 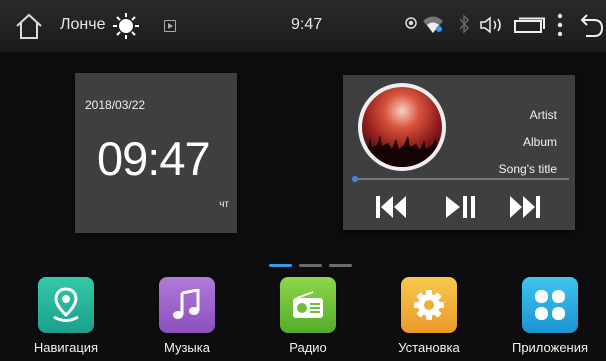 I want to click on app-all-apps: Приложения, so click(x=550, y=316).